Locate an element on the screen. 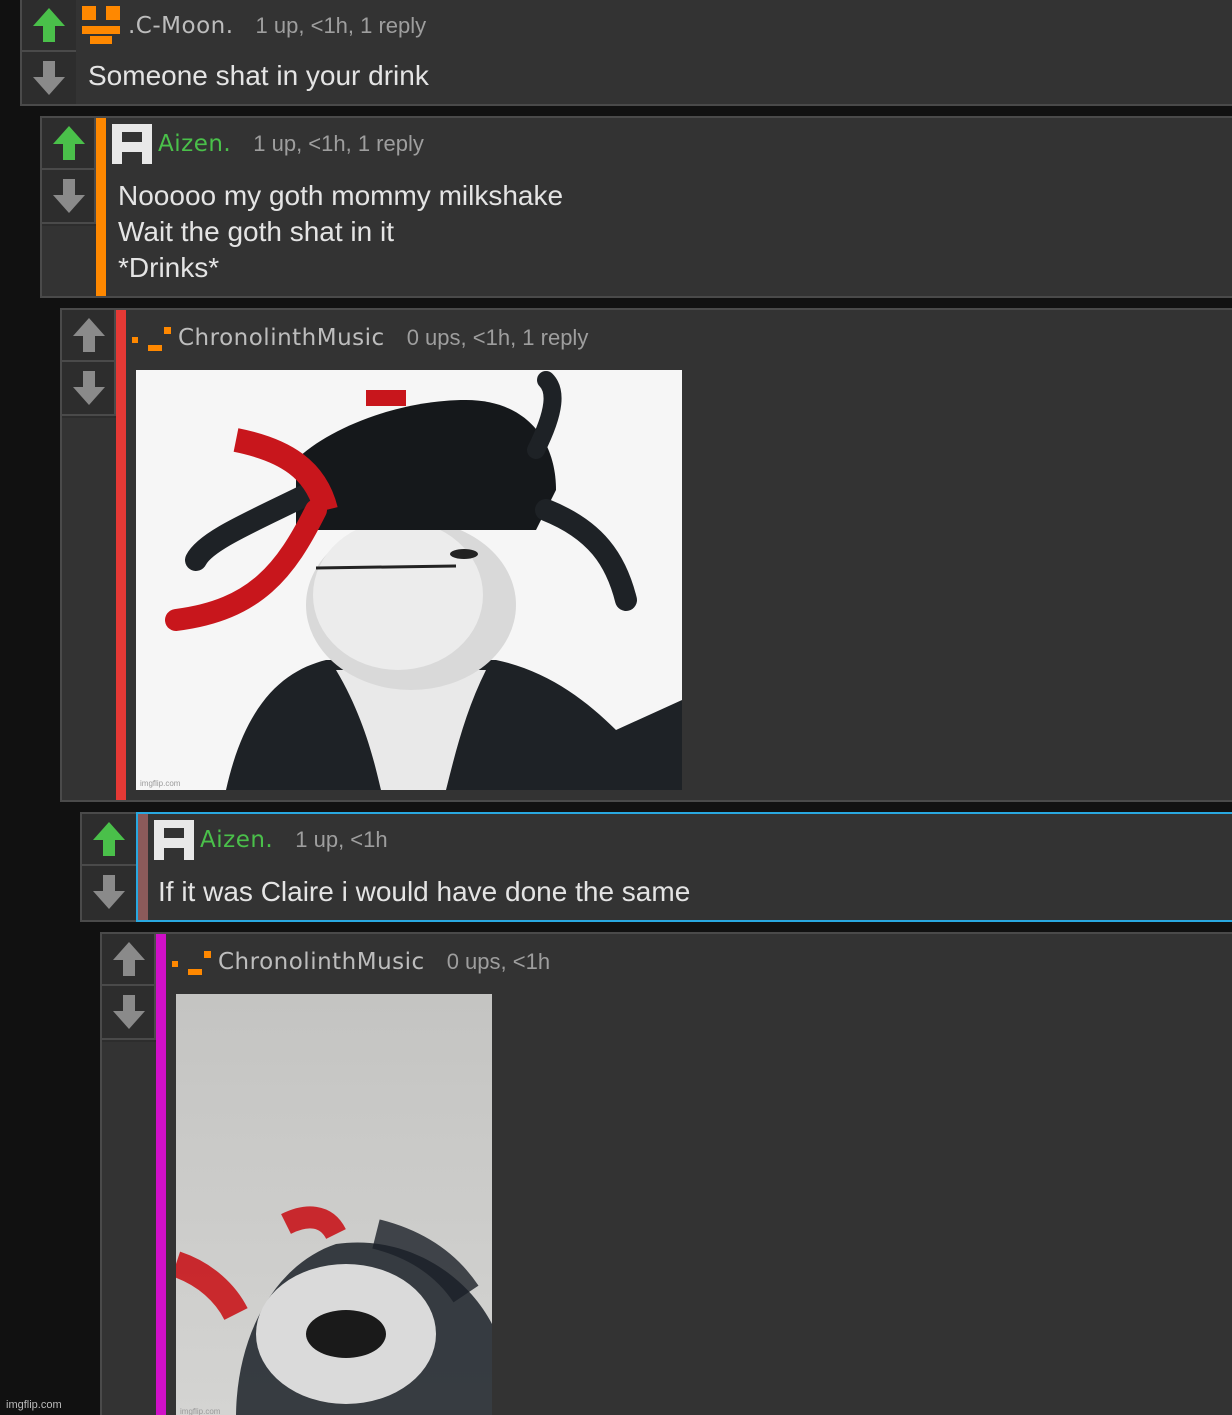 This screenshot has height=1415, width=1232. comment-text: Someone shat in your drink is located at coordinates (258, 75).